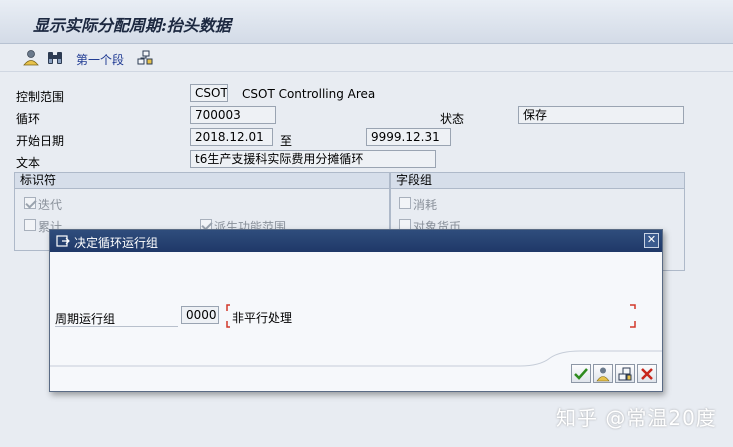 This screenshot has height=447, width=733. Describe the element at coordinates (132, 25) in the screenshot. I see `page-title: 显示实际分配周期:抬头数据` at that location.